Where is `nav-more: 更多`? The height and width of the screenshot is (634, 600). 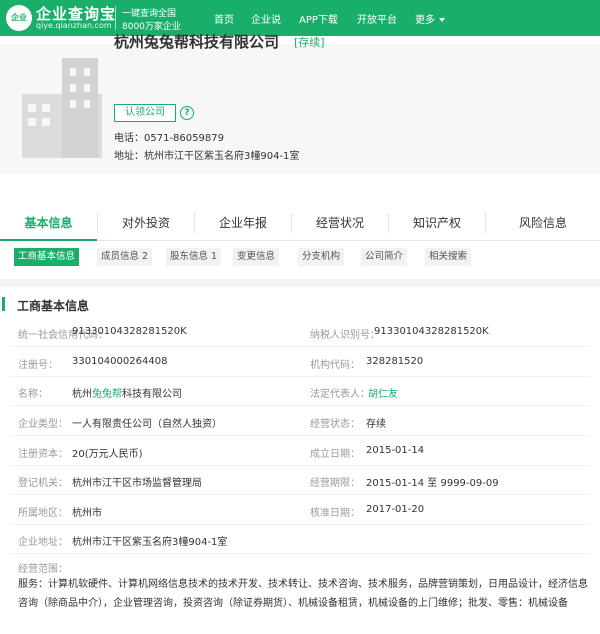
nav-more: 更多 is located at coordinates (430, 18).